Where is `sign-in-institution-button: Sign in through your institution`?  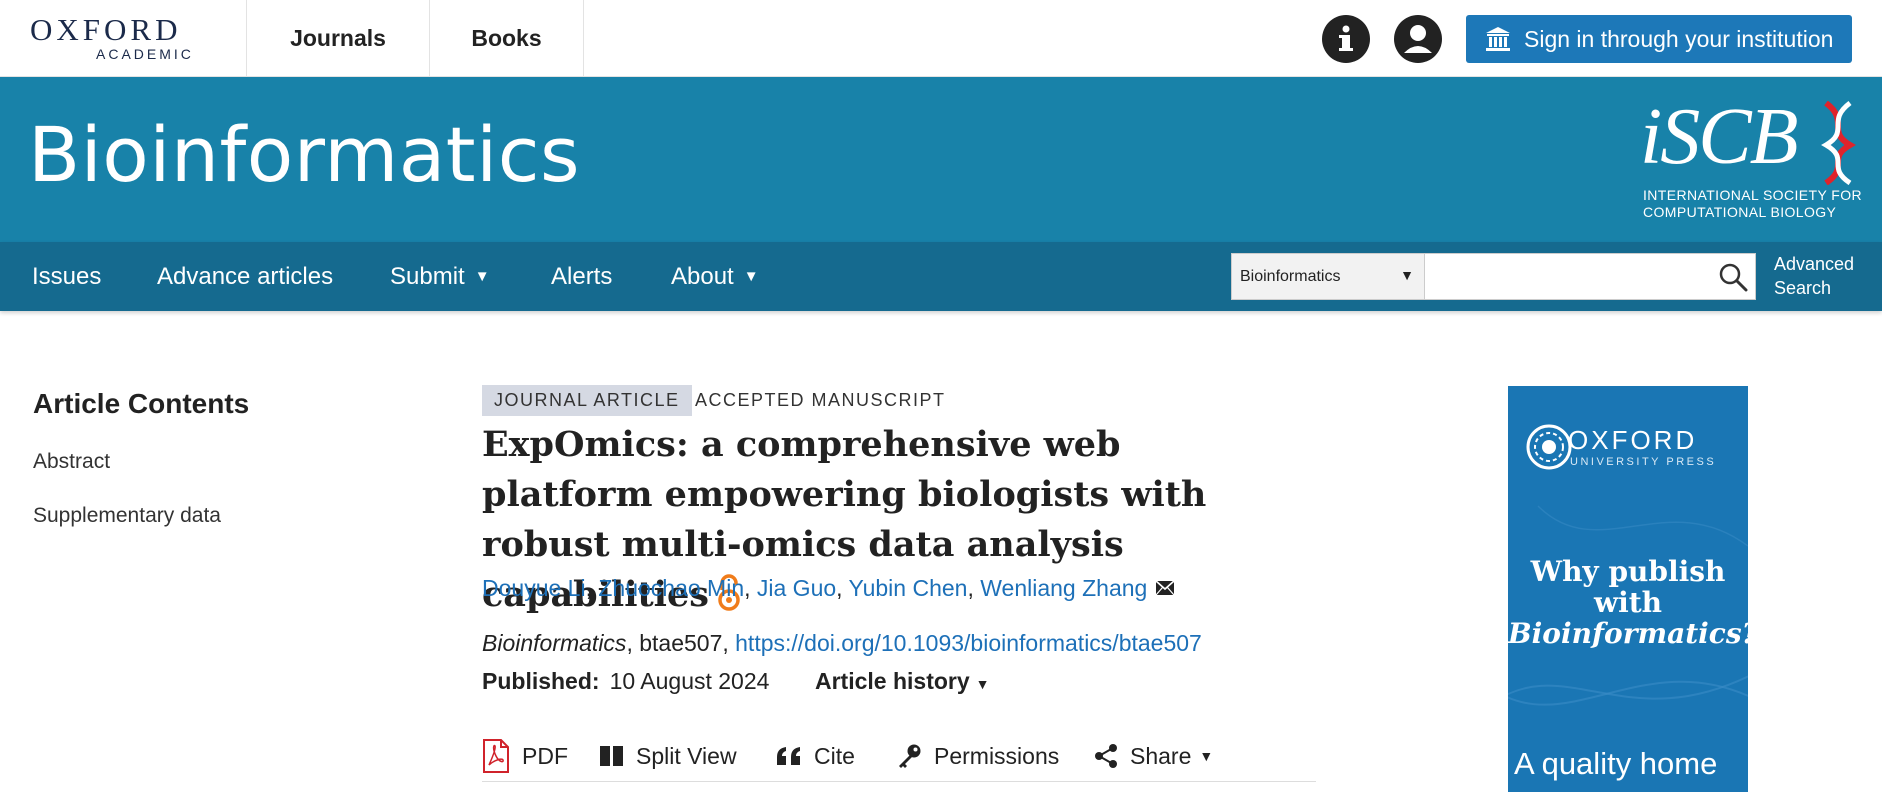
sign-in-institution-button: Sign in through your institution is located at coordinates (1659, 39).